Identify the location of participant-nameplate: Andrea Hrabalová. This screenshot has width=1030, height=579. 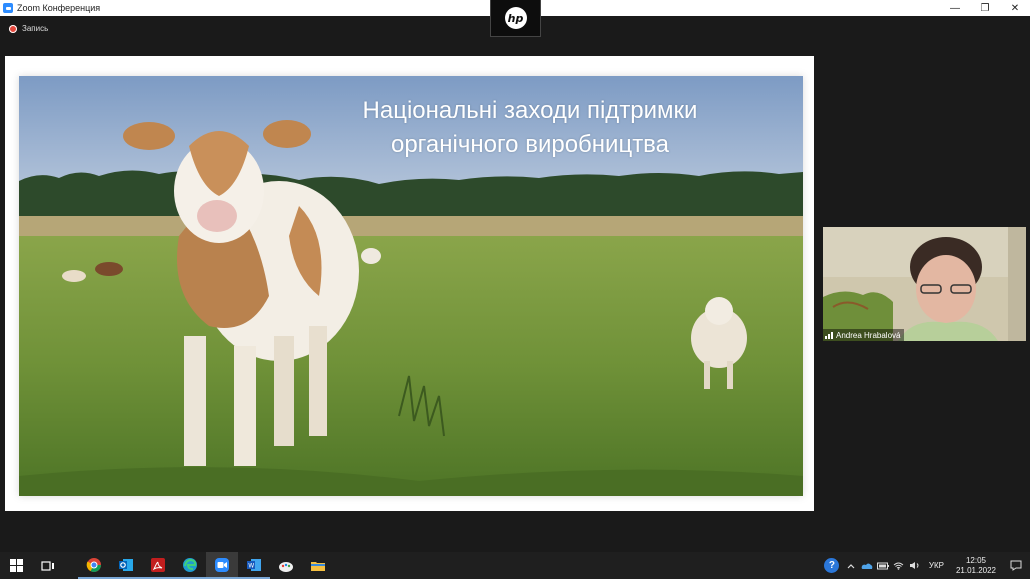
(864, 335).